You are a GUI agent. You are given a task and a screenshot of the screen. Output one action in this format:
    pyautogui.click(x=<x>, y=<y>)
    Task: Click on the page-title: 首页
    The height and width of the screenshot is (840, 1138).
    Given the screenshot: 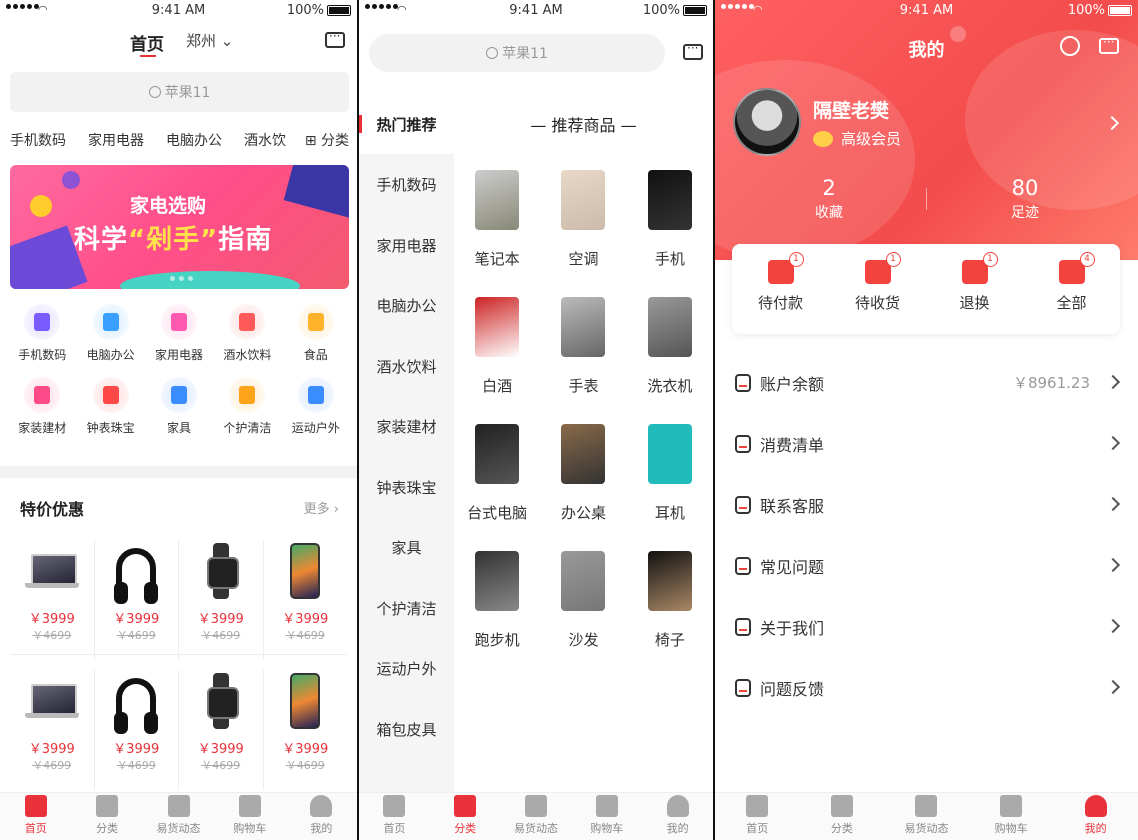 What is the action you would take?
    pyautogui.click(x=147, y=42)
    